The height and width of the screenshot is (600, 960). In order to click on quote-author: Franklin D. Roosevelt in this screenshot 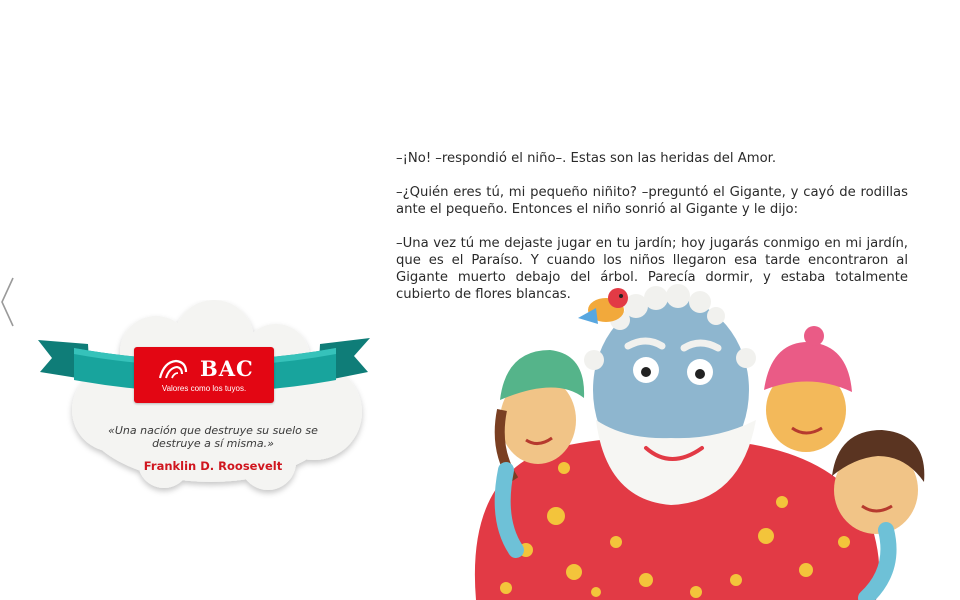, I will do `click(213, 466)`.